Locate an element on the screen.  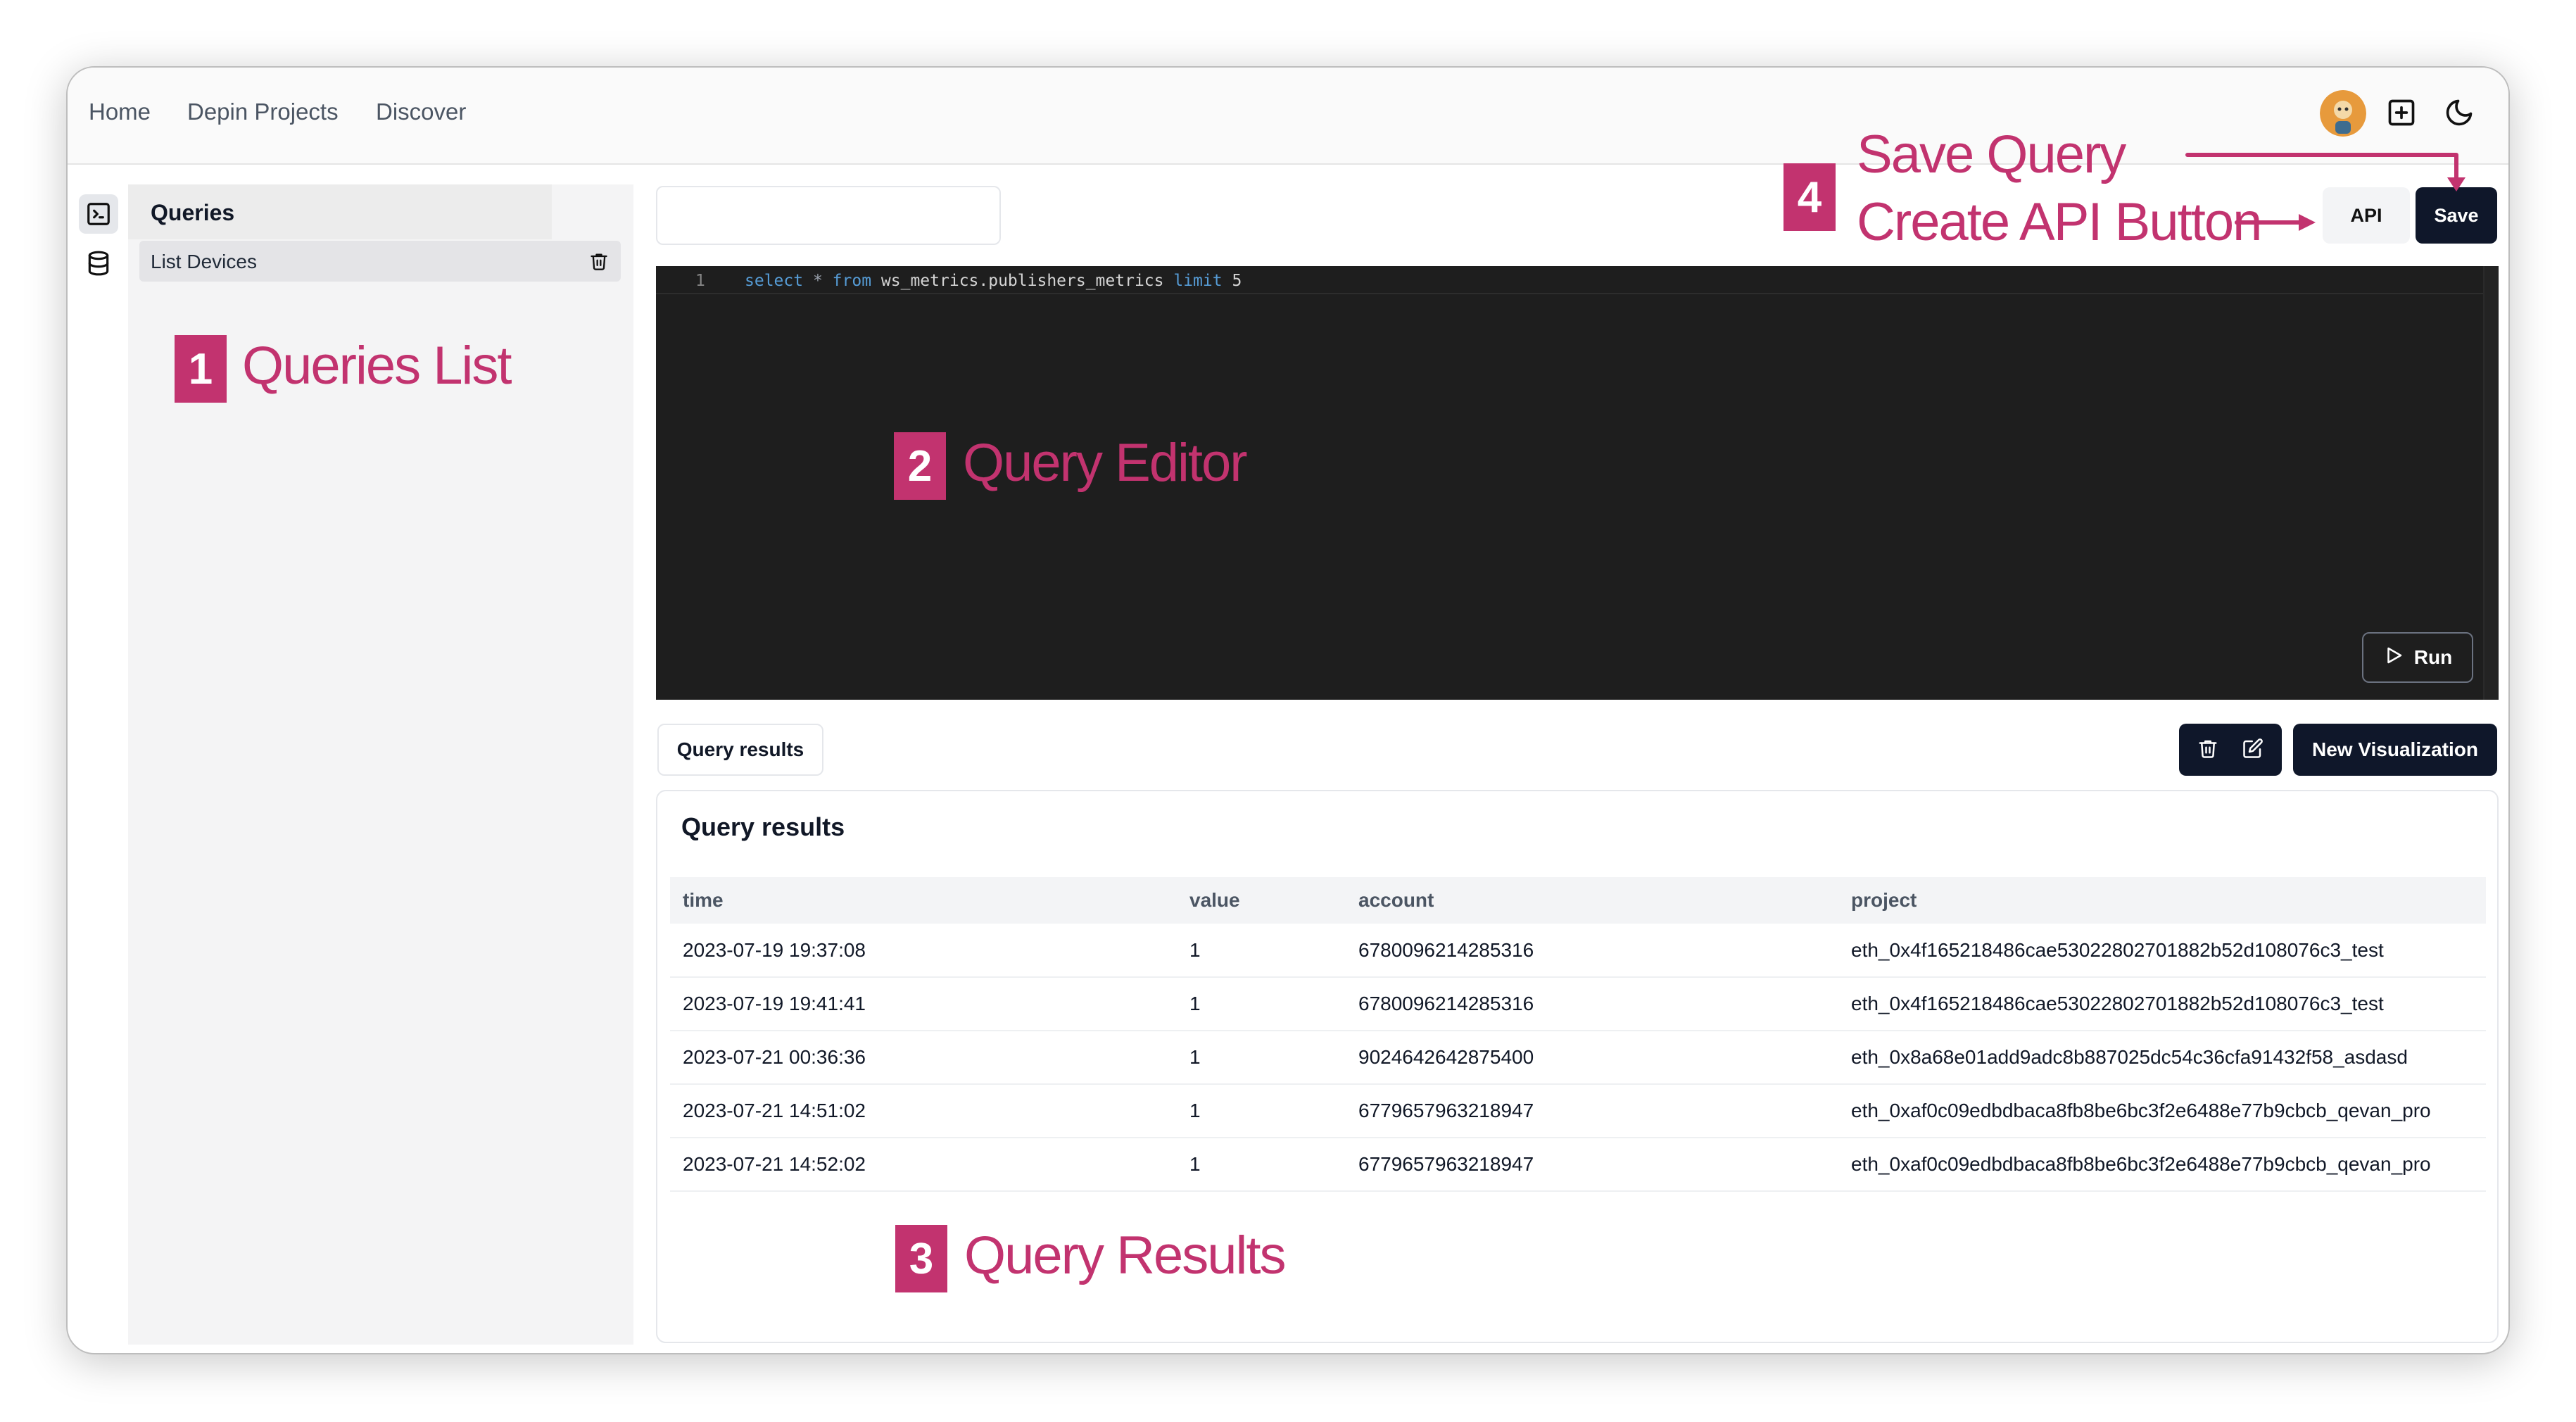
arrow-to-save is located at coordinates (2321, 170).